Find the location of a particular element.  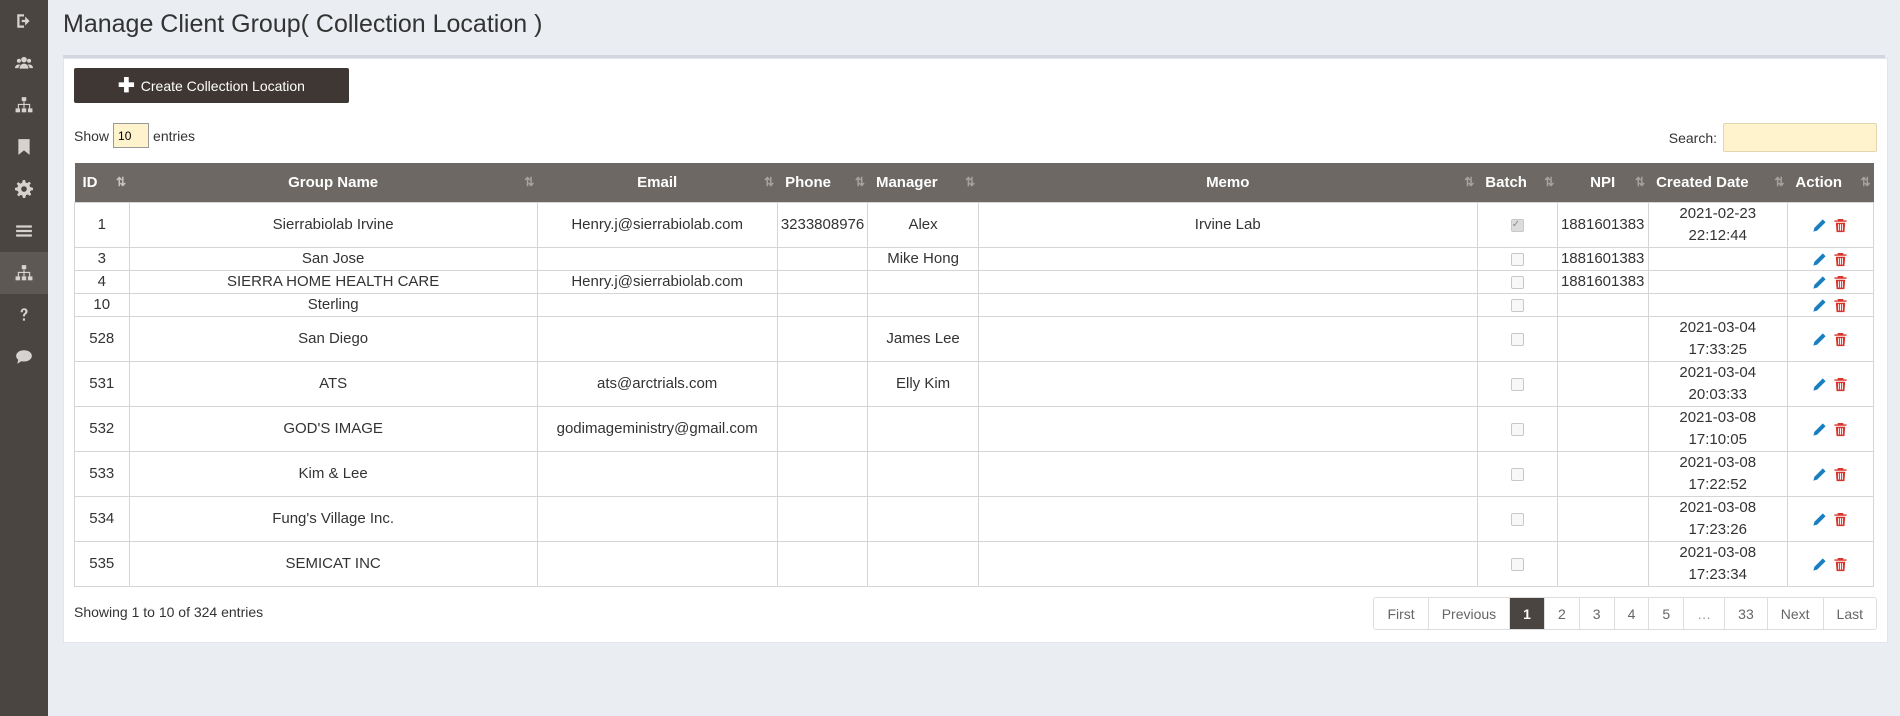

sidebar is located at coordinates (24, 358).